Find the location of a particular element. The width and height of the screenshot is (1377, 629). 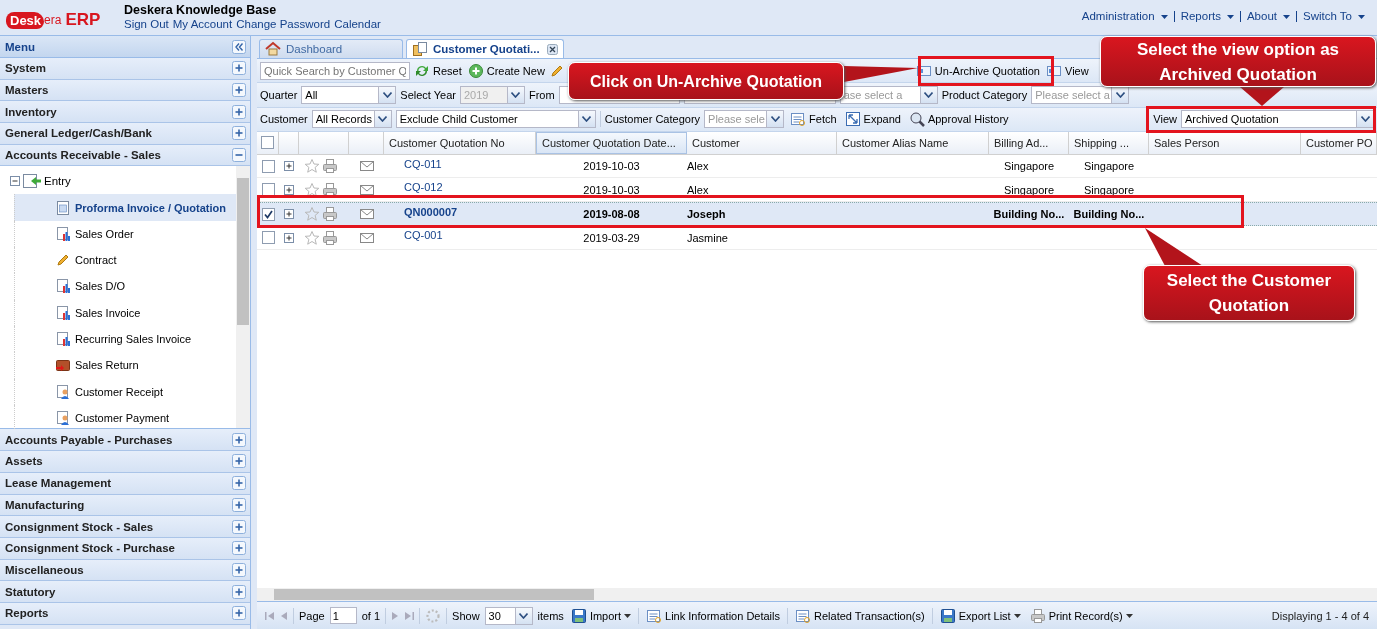

import-button: Import is located at coordinates (601, 615).